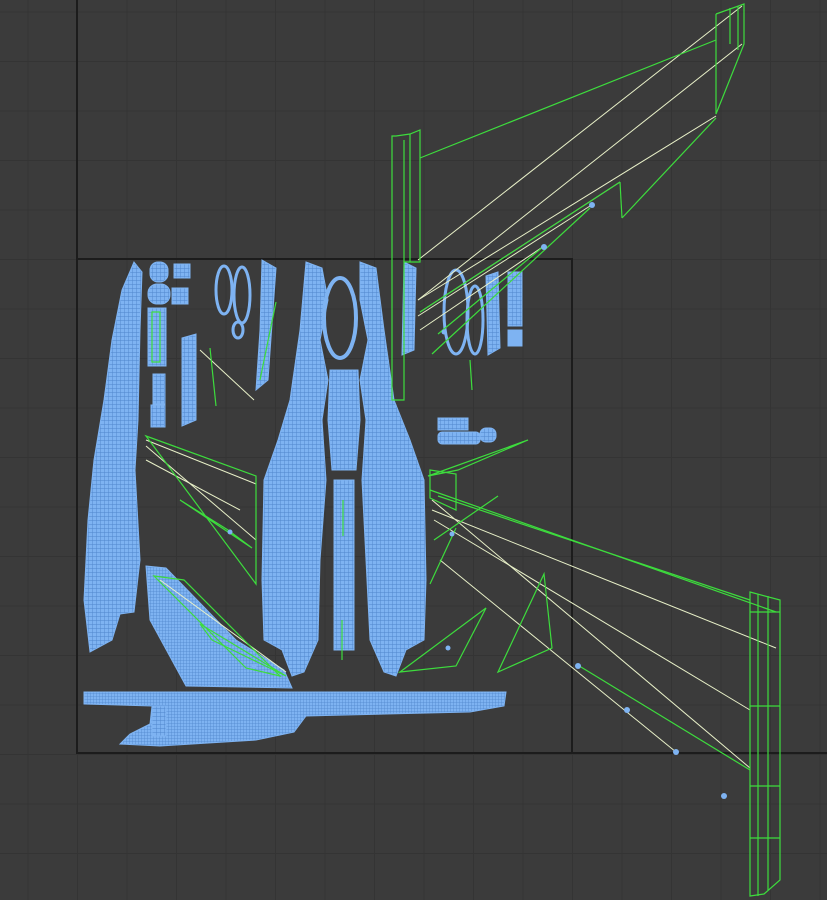 The image size is (827, 900). I want to click on uv-island-left-strip, so click(113, 457).